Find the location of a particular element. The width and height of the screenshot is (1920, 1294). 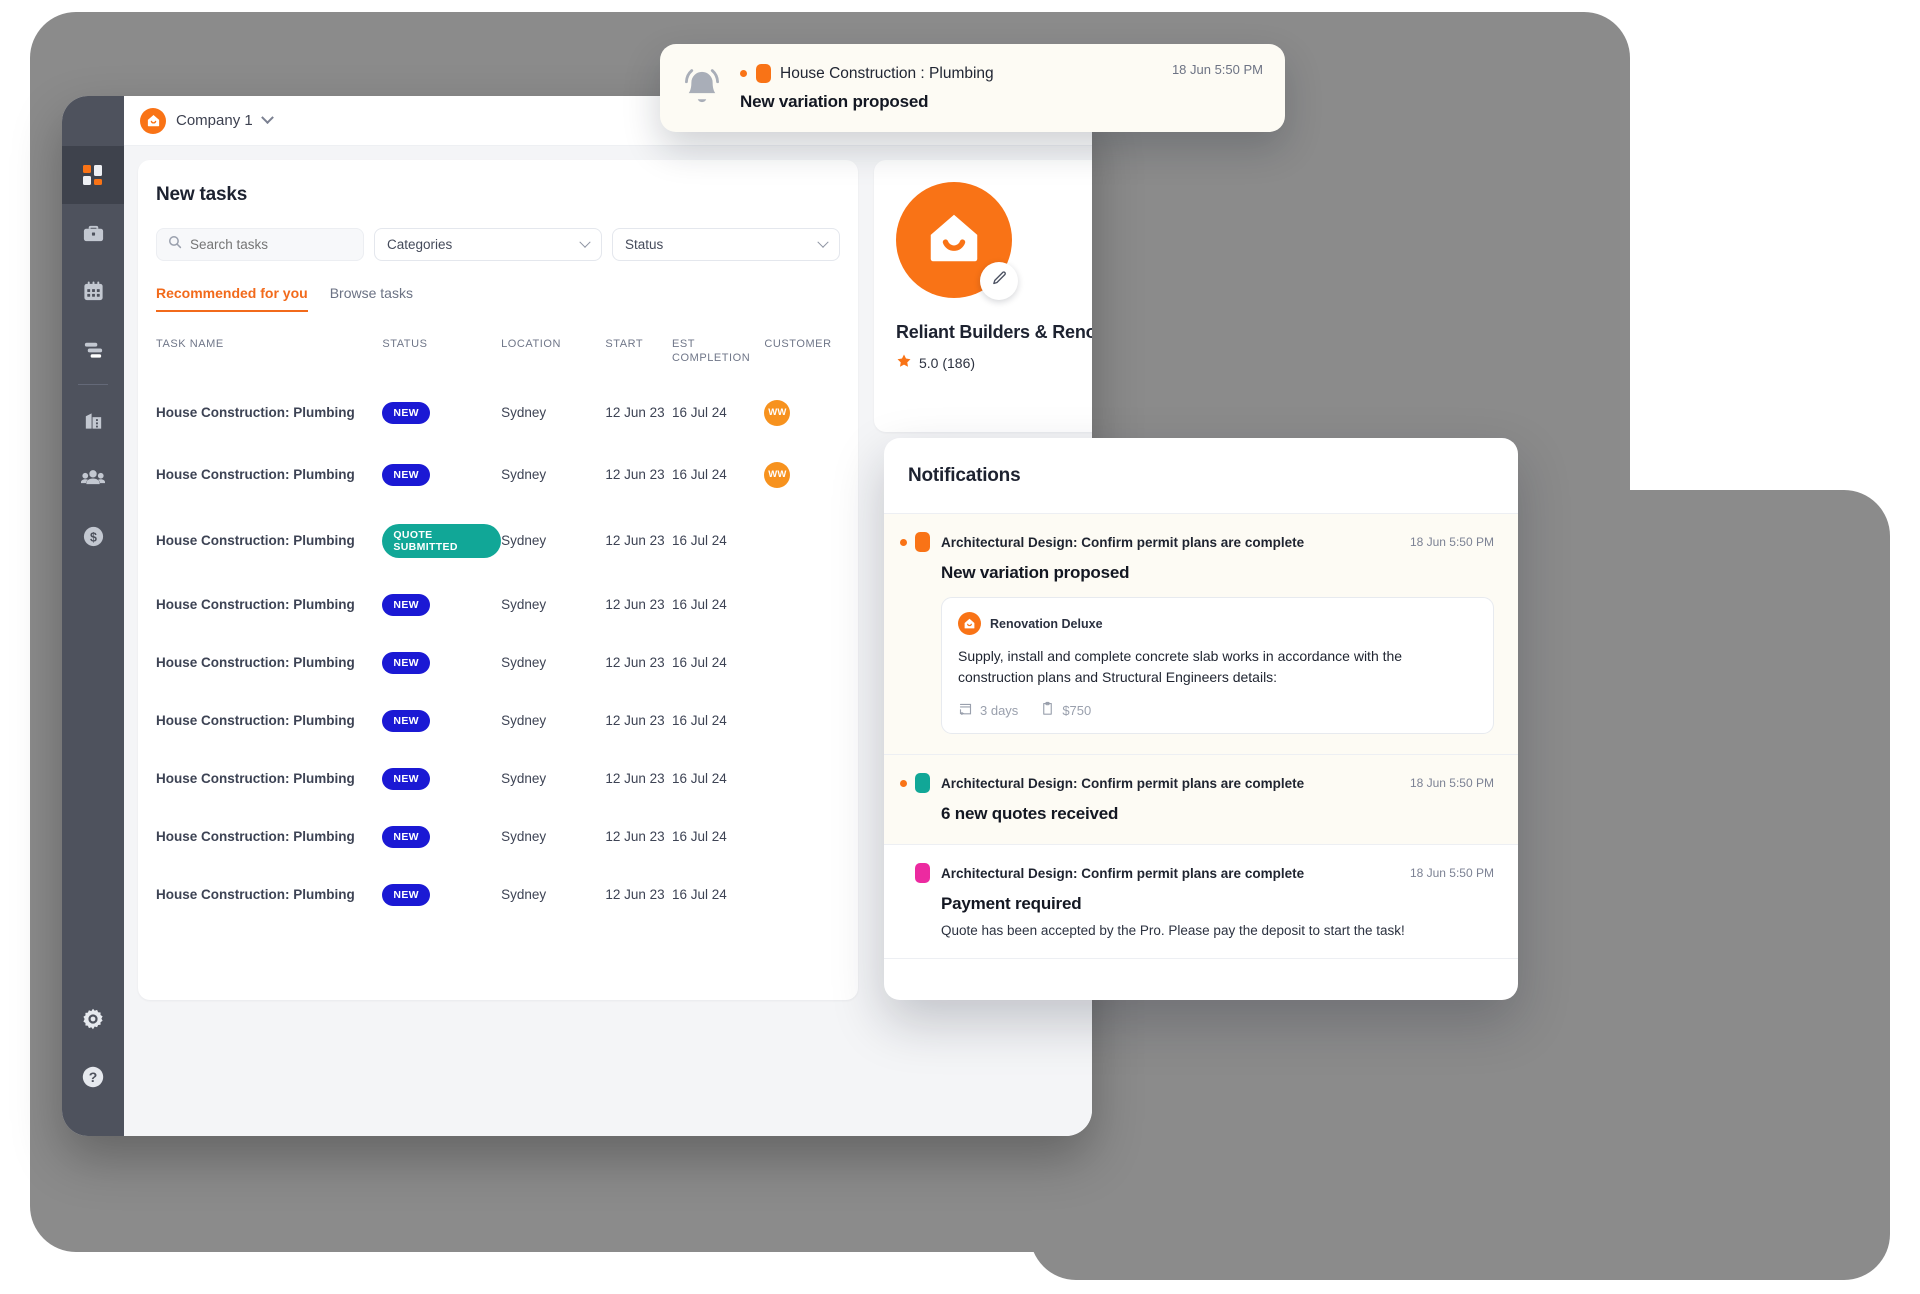

sidebar-item-team is located at coordinates (93, 478).